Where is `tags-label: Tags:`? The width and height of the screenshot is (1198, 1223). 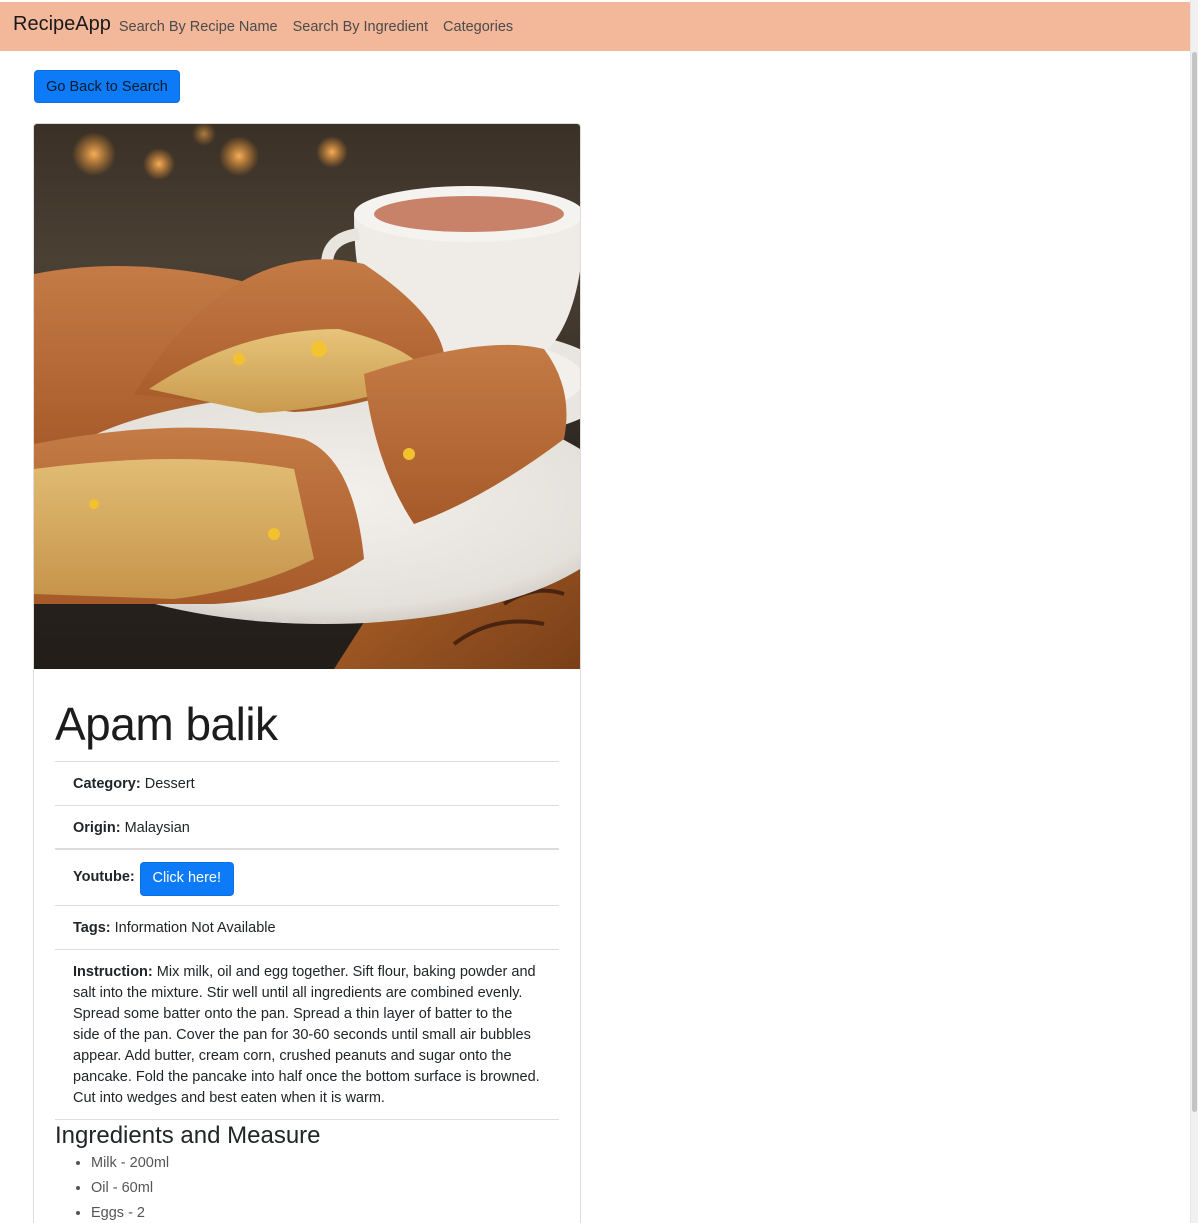 tags-label: Tags: is located at coordinates (94, 928).